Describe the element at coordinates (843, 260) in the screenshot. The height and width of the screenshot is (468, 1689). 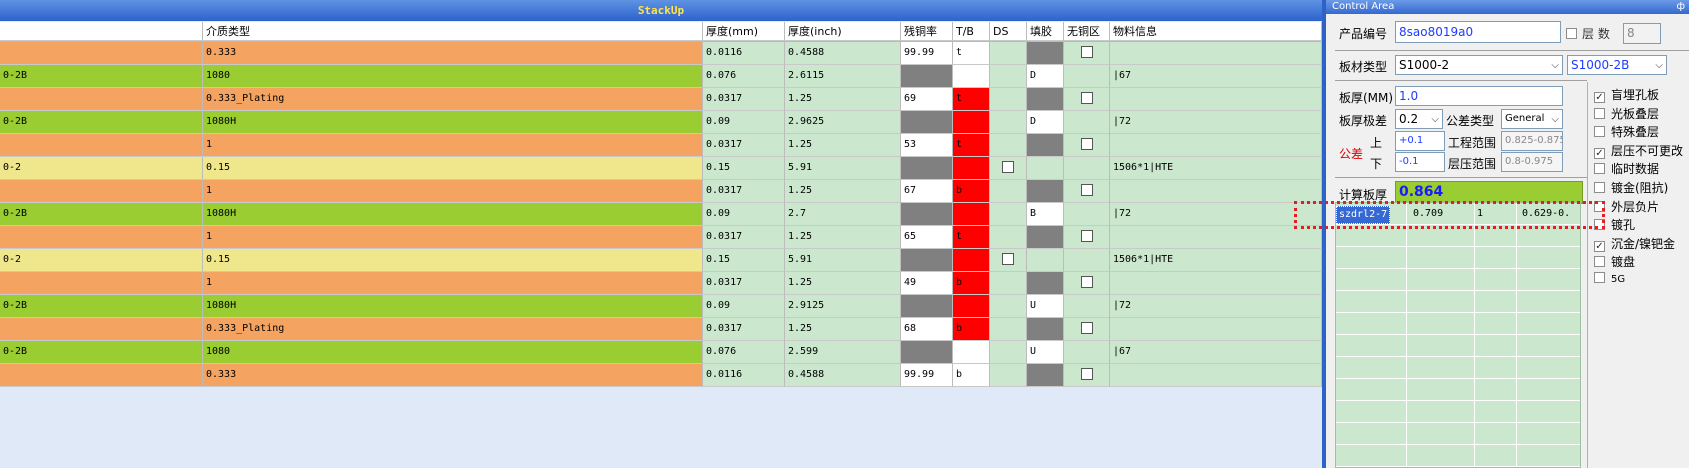
I see `thickness-inch-cell: 5.91` at that location.